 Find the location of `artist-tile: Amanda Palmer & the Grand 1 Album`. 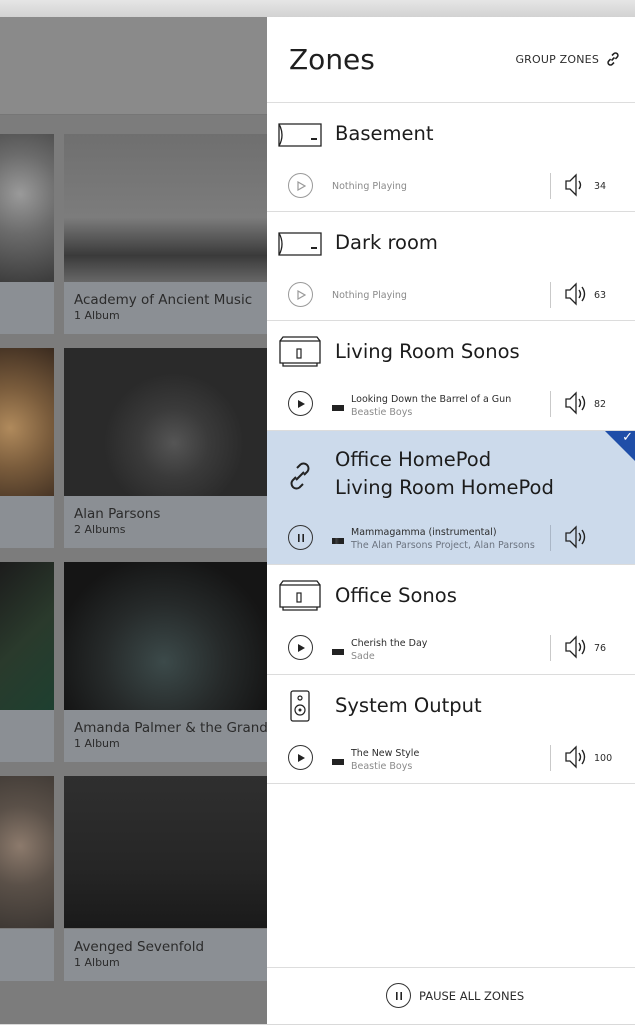

artist-tile: Amanda Palmer & the Grand 1 Album is located at coordinates (165, 662).